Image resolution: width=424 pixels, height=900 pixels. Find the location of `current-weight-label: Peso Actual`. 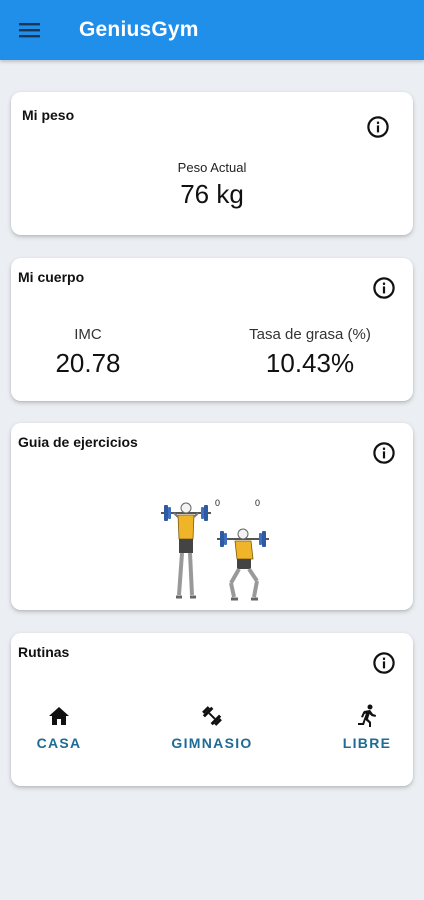

current-weight-label: Peso Actual is located at coordinates (212, 167).